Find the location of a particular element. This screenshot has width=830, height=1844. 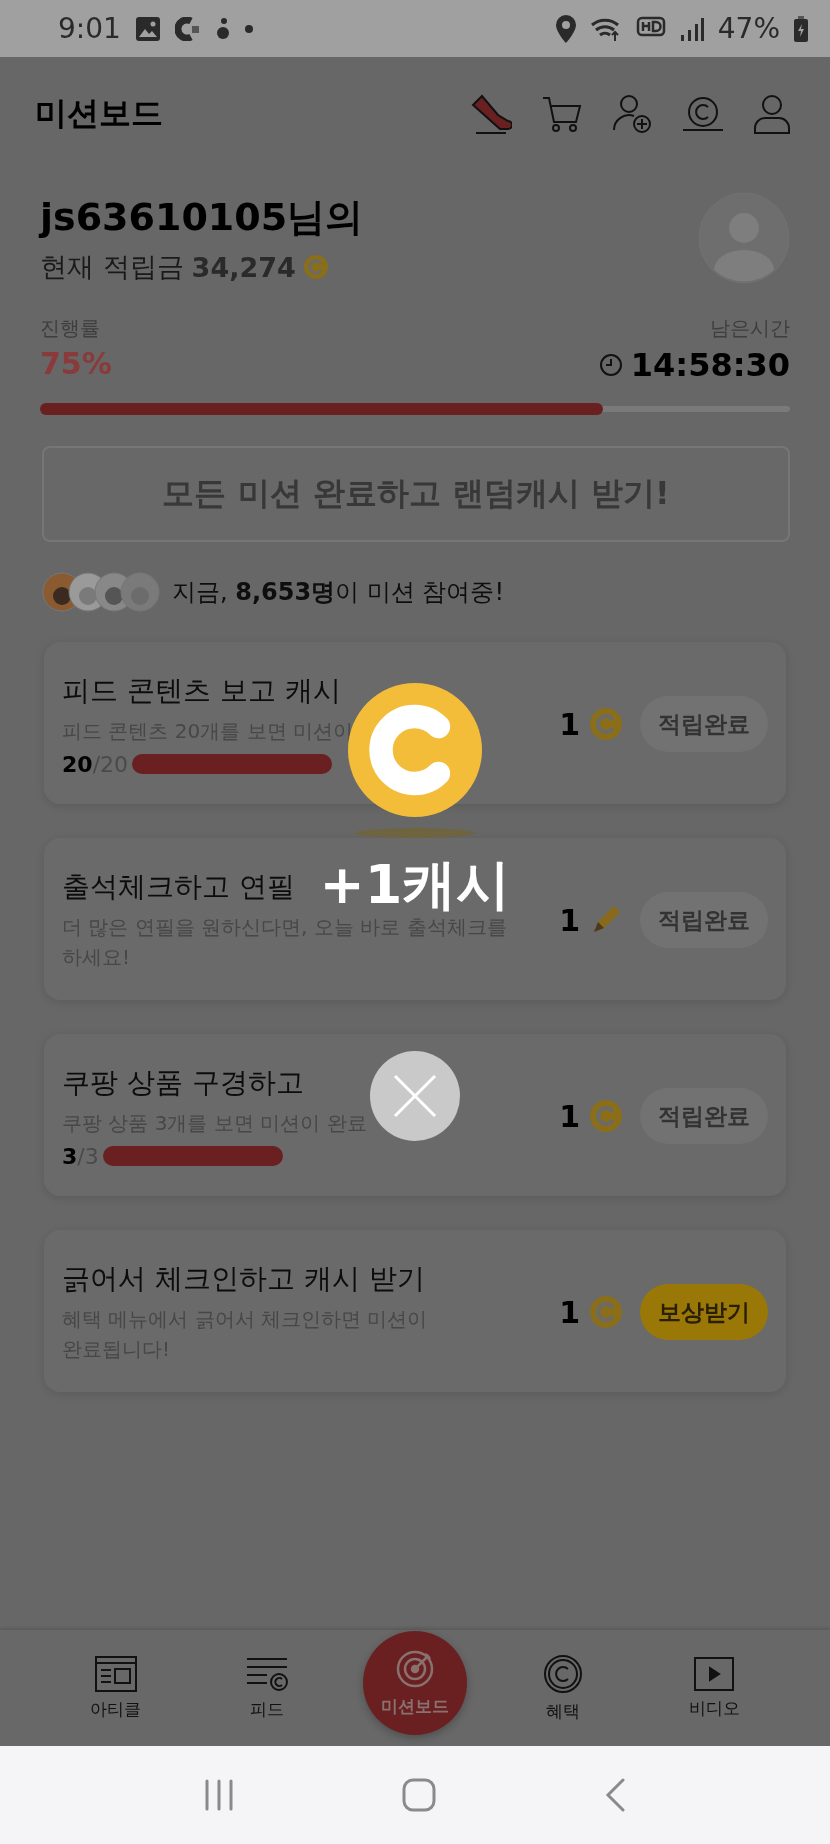

mission-button: 보상받기 is located at coordinates (704, 1312).